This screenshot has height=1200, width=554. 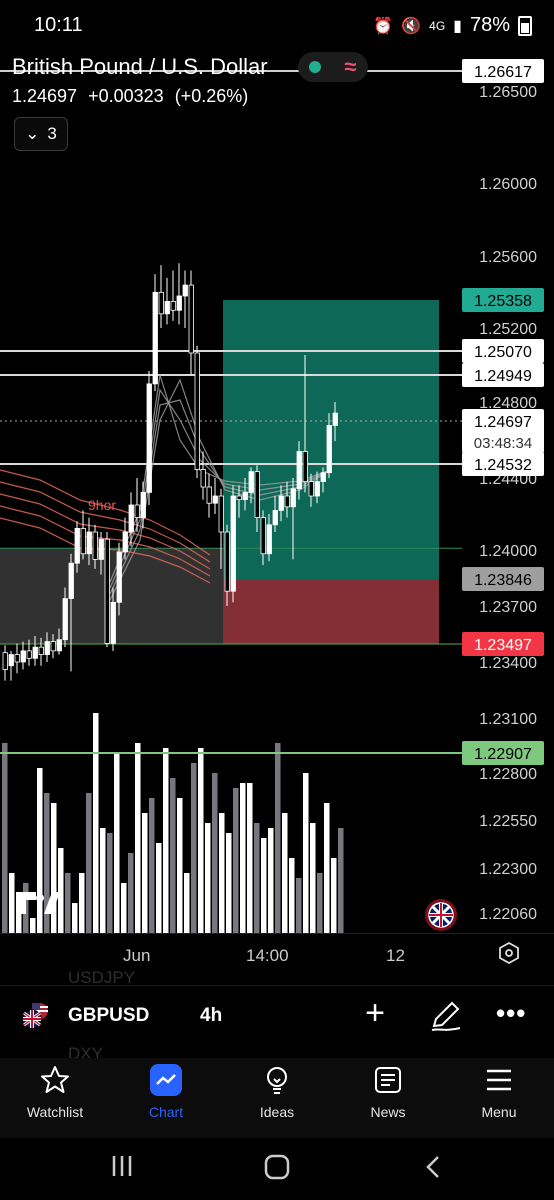 I want to click on position-loss-zone, so click(x=331, y=611).